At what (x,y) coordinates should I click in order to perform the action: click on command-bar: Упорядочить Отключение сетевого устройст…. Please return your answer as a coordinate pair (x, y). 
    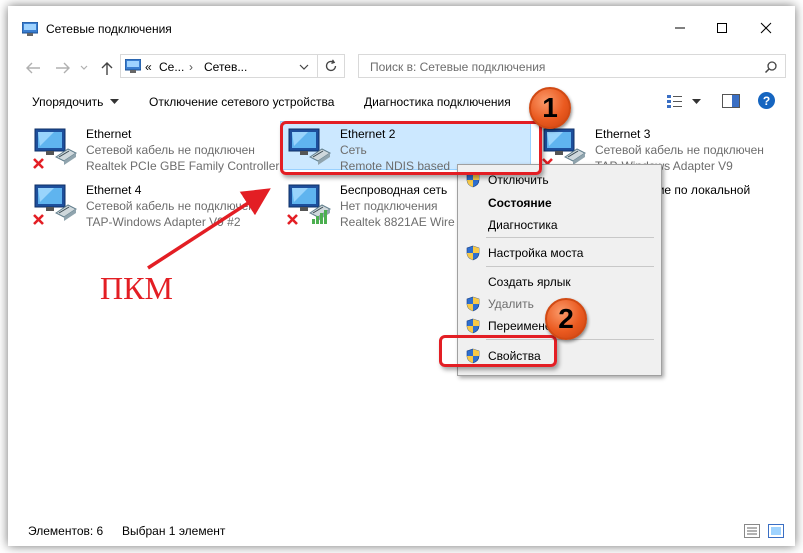
    Looking at the image, I should click on (401, 103).